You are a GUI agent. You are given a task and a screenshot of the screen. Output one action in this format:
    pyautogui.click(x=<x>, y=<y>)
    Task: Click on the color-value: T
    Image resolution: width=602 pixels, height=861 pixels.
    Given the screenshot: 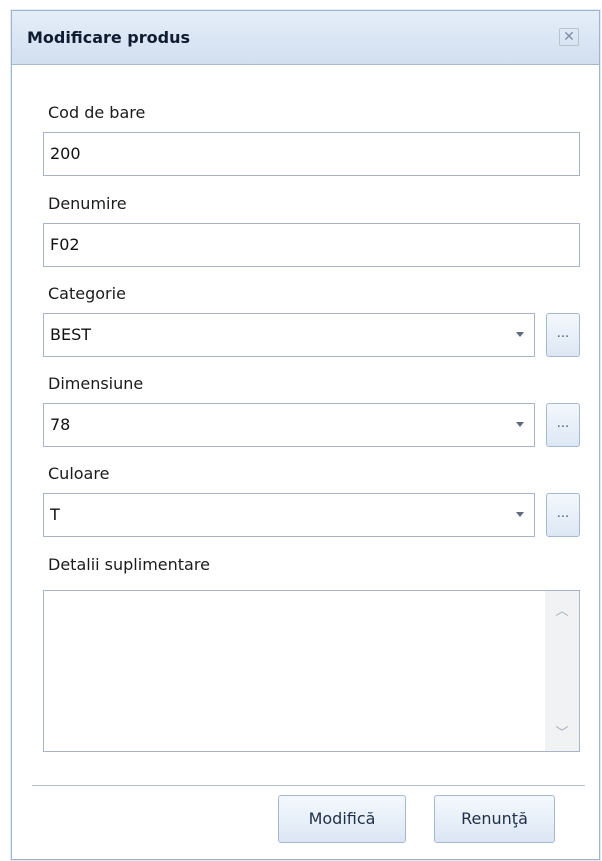 What is the action you would take?
    pyautogui.click(x=55, y=514)
    